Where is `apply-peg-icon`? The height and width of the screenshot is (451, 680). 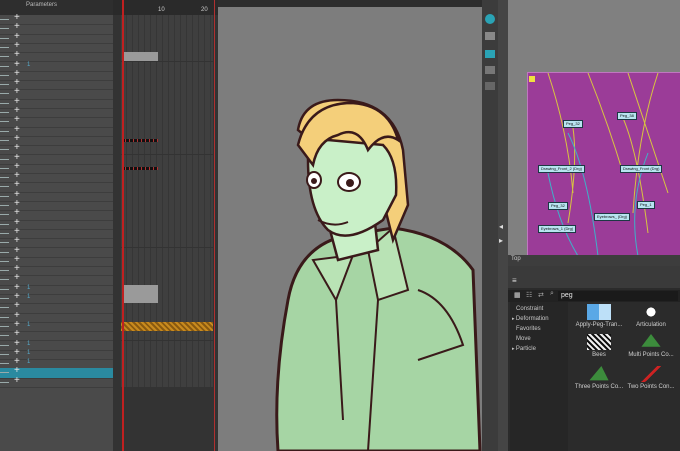 apply-peg-icon is located at coordinates (599, 312).